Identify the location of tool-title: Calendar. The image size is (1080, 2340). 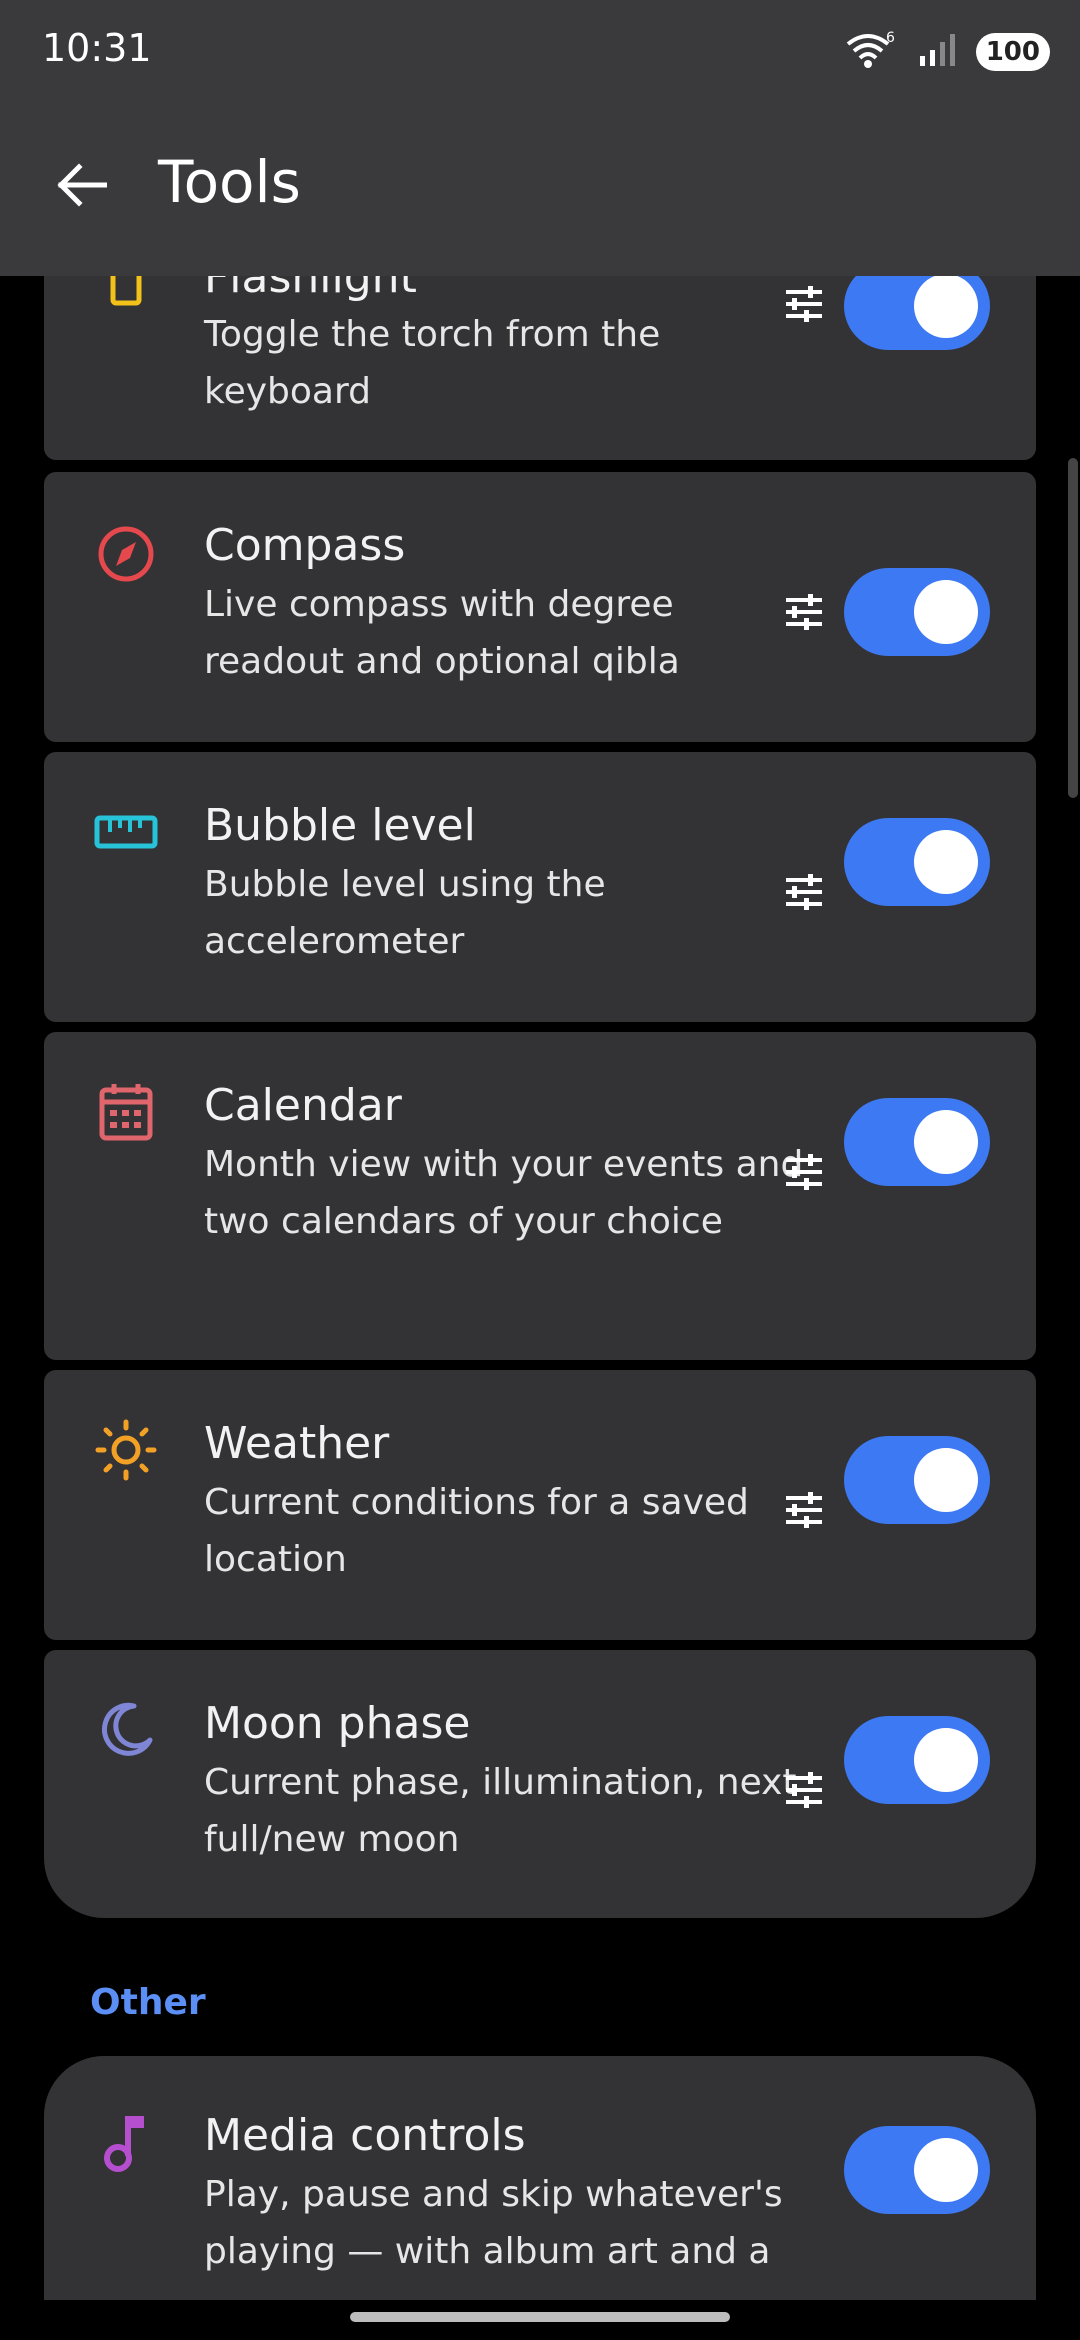
(303, 1105).